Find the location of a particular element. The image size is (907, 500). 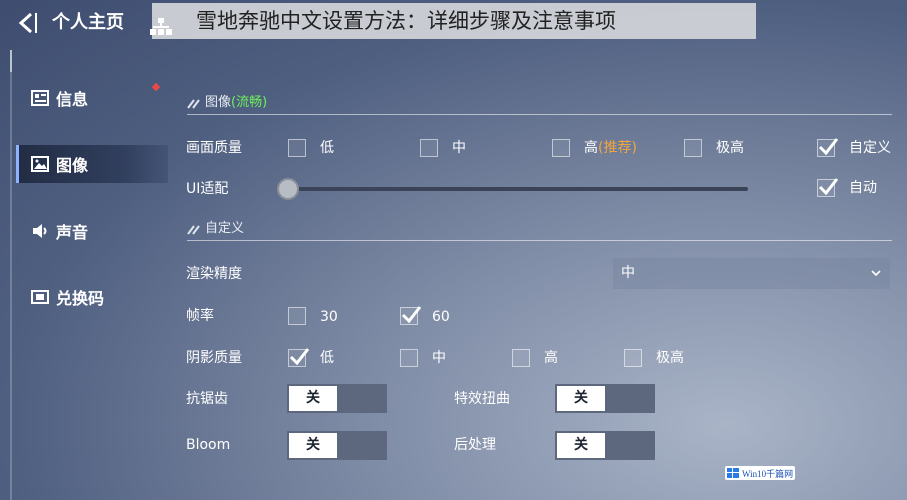

frame-corner-accent is located at coordinates (12, 61).